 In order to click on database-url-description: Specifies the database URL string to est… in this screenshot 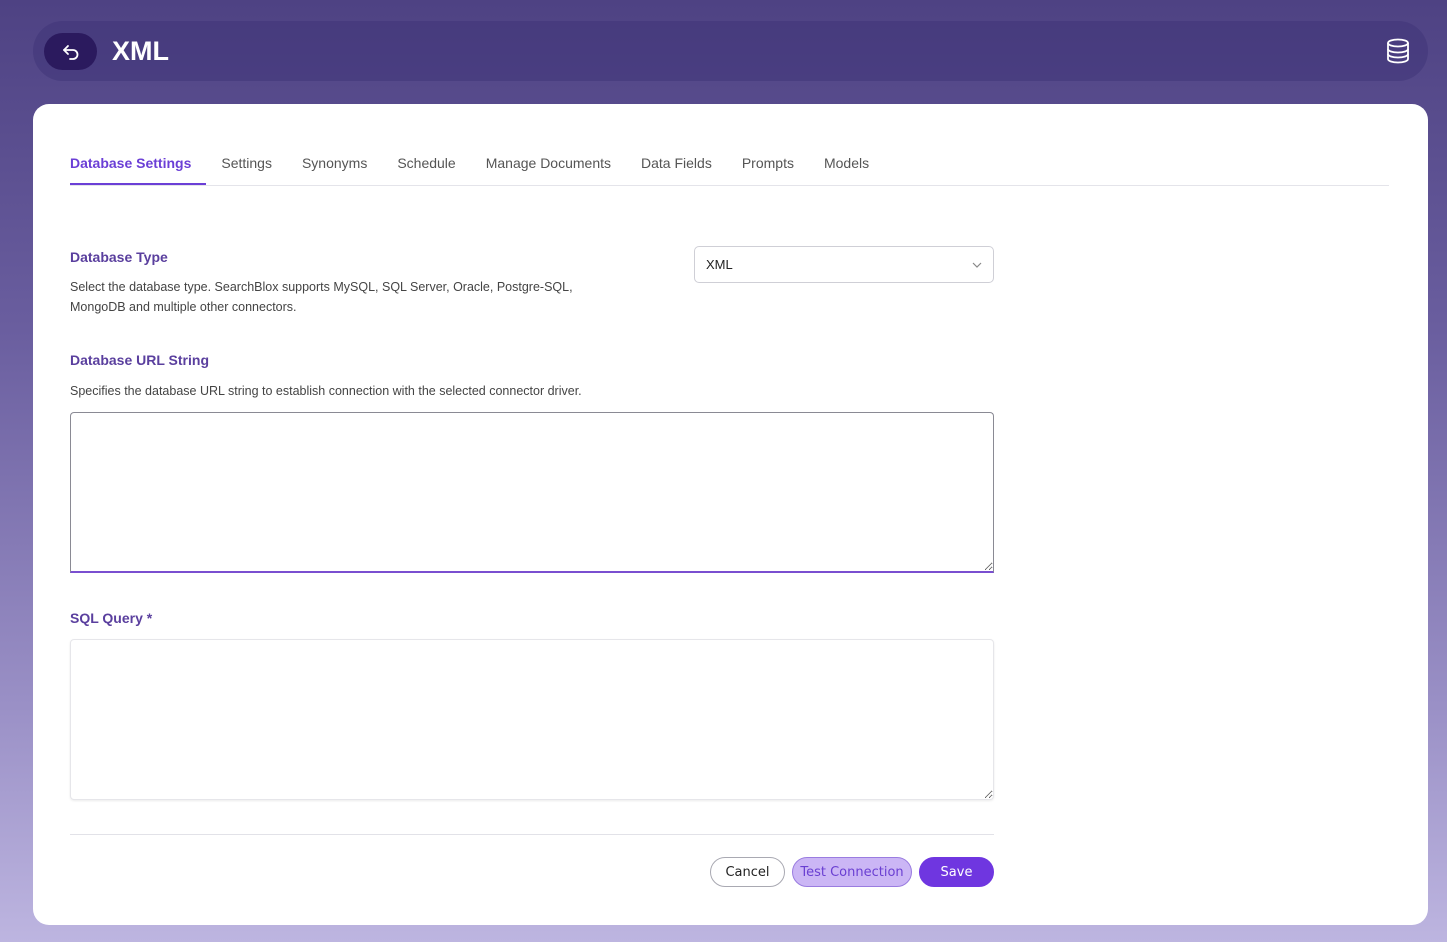, I will do `click(326, 391)`.